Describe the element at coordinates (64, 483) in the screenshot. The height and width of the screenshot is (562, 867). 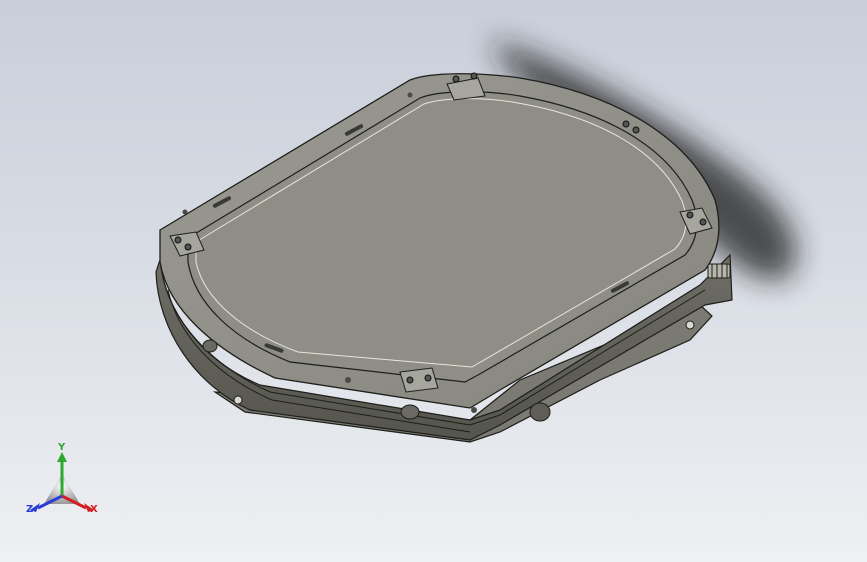
I see `coordinate-triad: Y X Z` at that location.